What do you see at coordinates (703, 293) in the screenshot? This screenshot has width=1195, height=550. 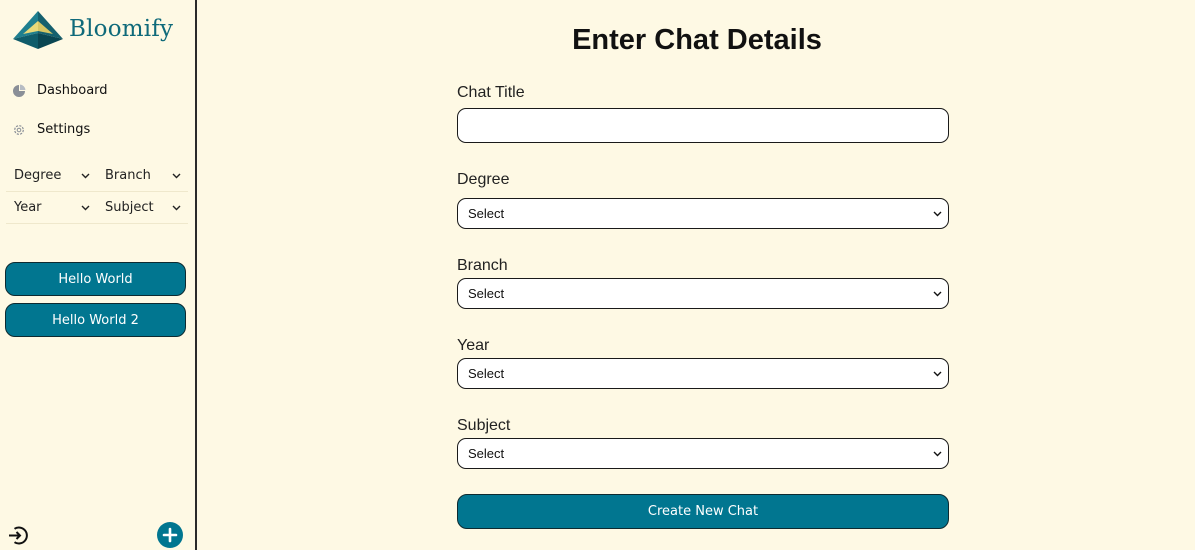 I see `branch-select: Select` at bounding box center [703, 293].